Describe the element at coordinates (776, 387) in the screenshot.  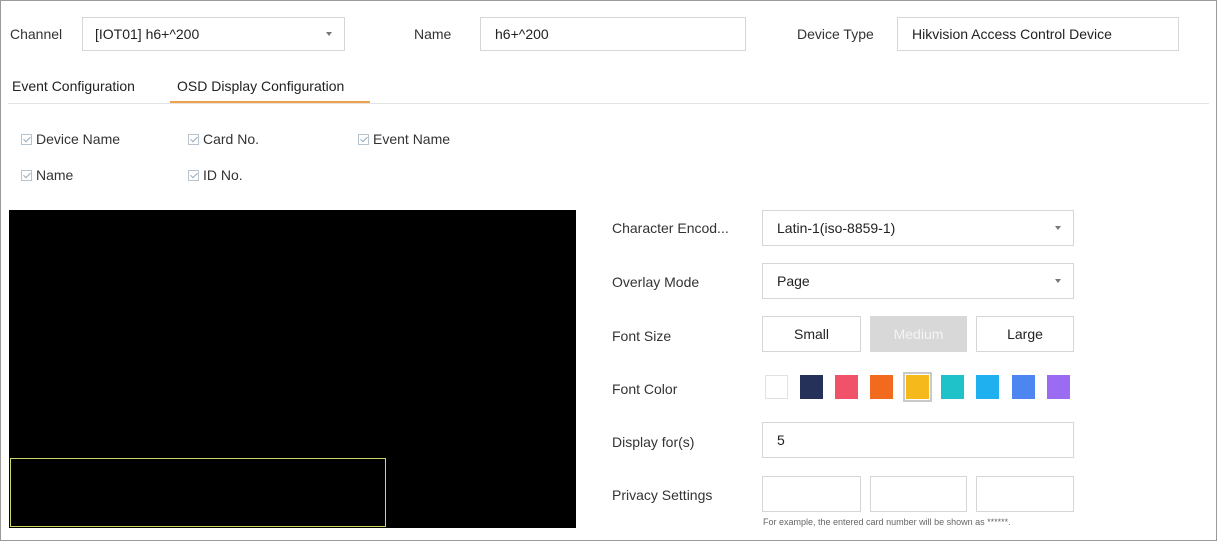
I see `font-color-swatch-white` at that location.